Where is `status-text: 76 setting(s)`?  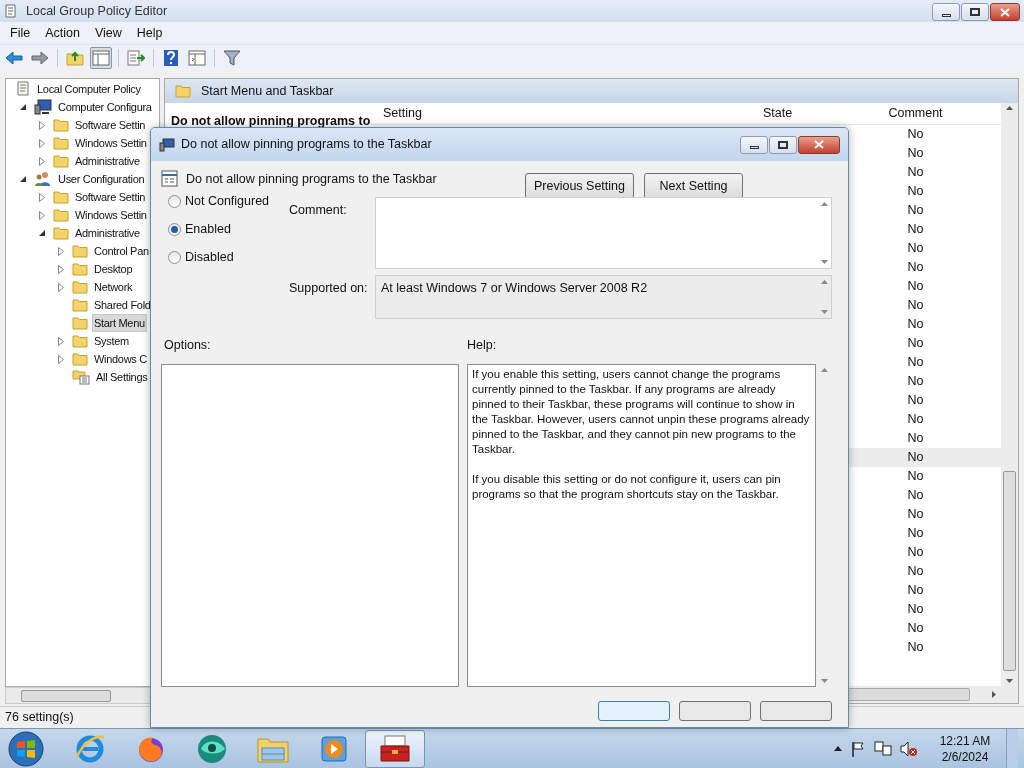
status-text: 76 setting(s) is located at coordinates (39, 718).